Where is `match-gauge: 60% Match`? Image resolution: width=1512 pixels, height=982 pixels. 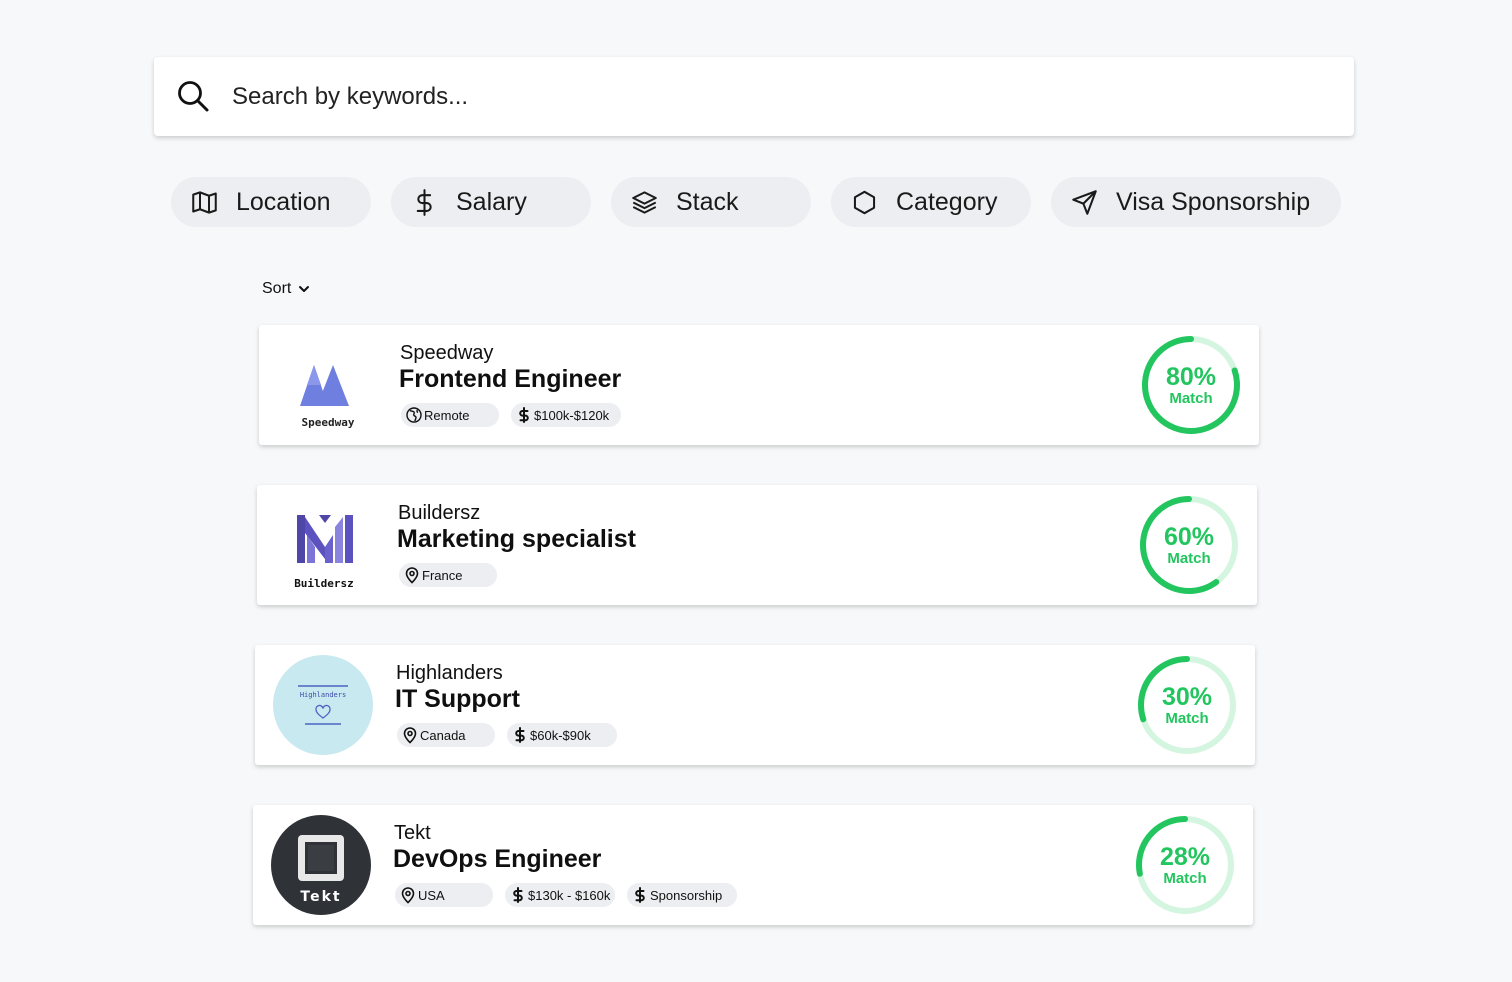
match-gauge: 60% Match is located at coordinates (1189, 545).